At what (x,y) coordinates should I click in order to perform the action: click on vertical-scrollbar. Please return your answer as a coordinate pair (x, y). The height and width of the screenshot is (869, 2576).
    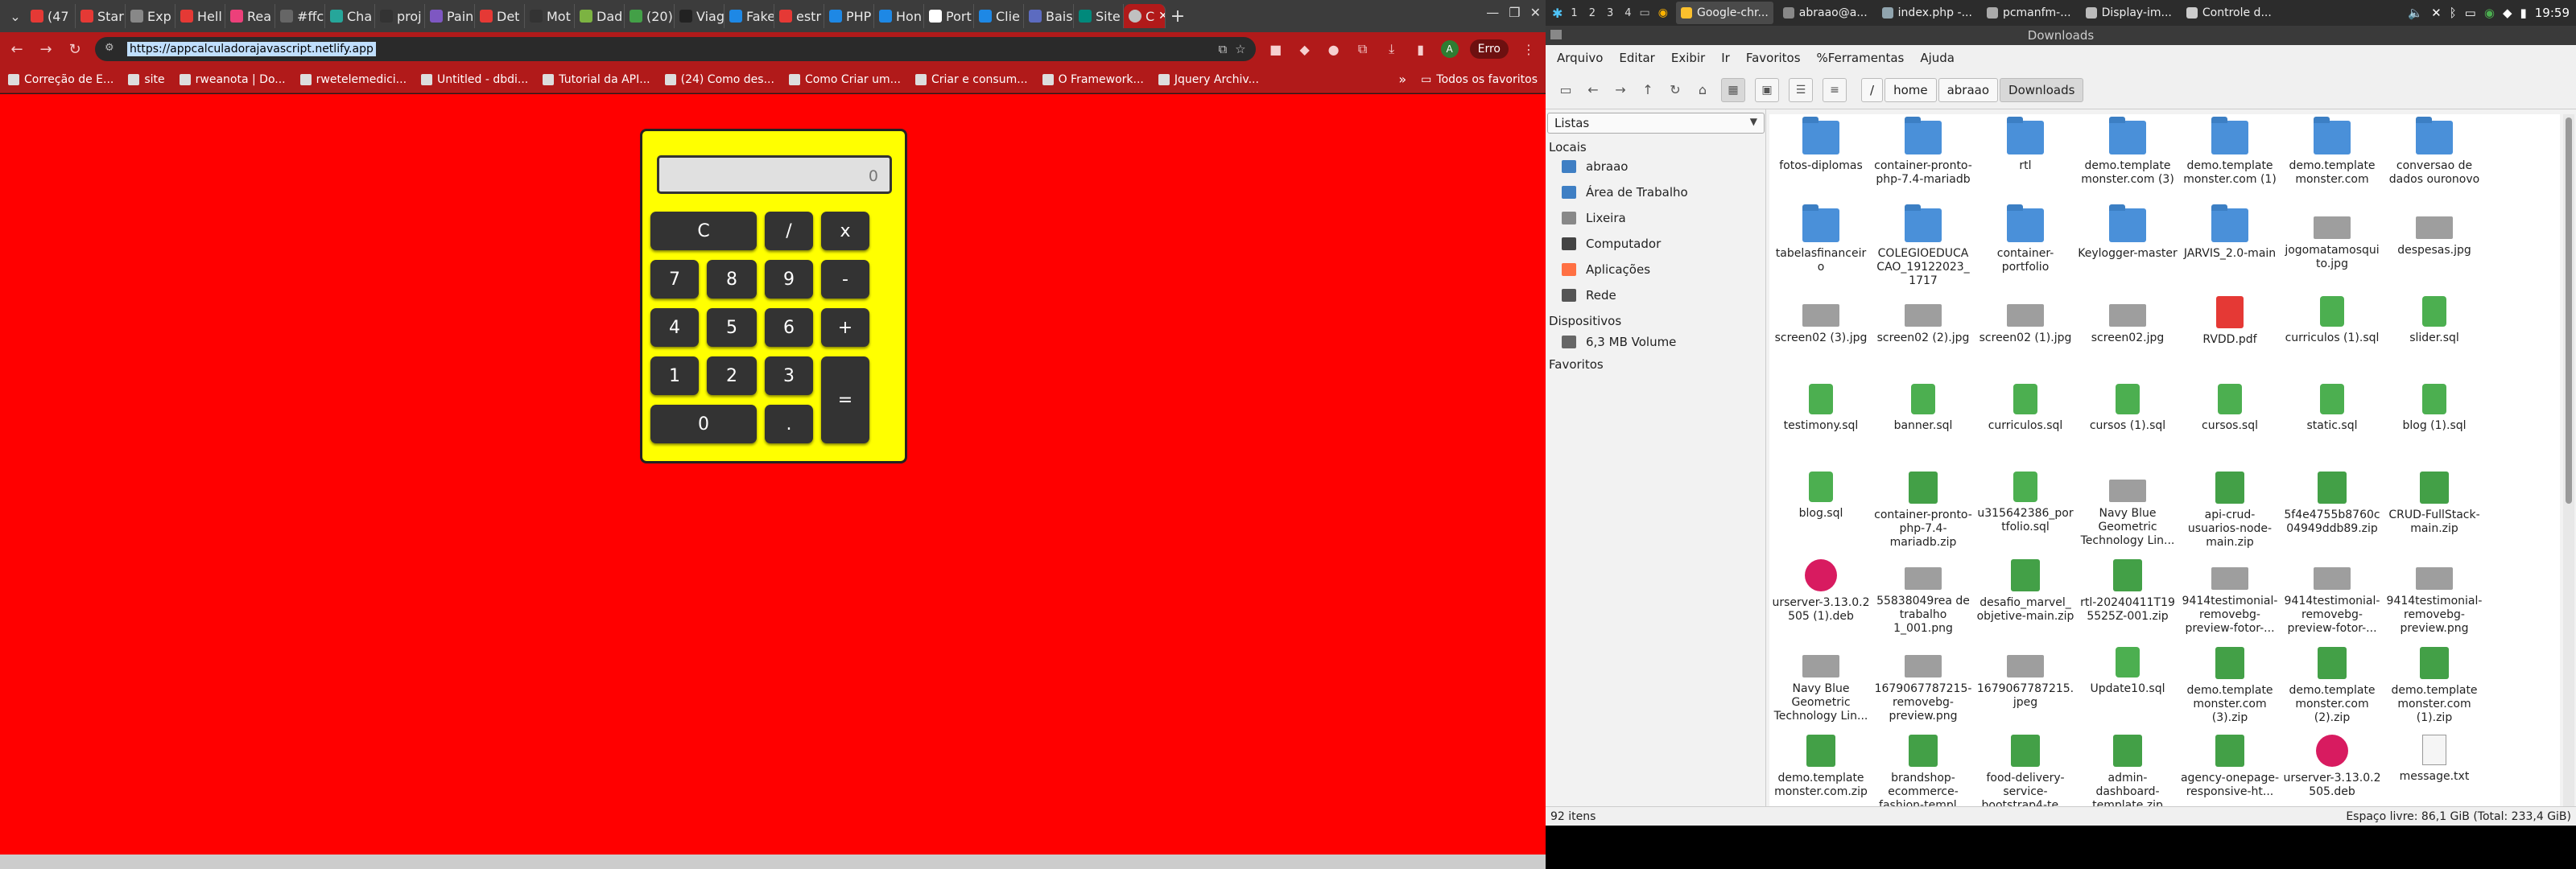
    Looking at the image, I should click on (2568, 460).